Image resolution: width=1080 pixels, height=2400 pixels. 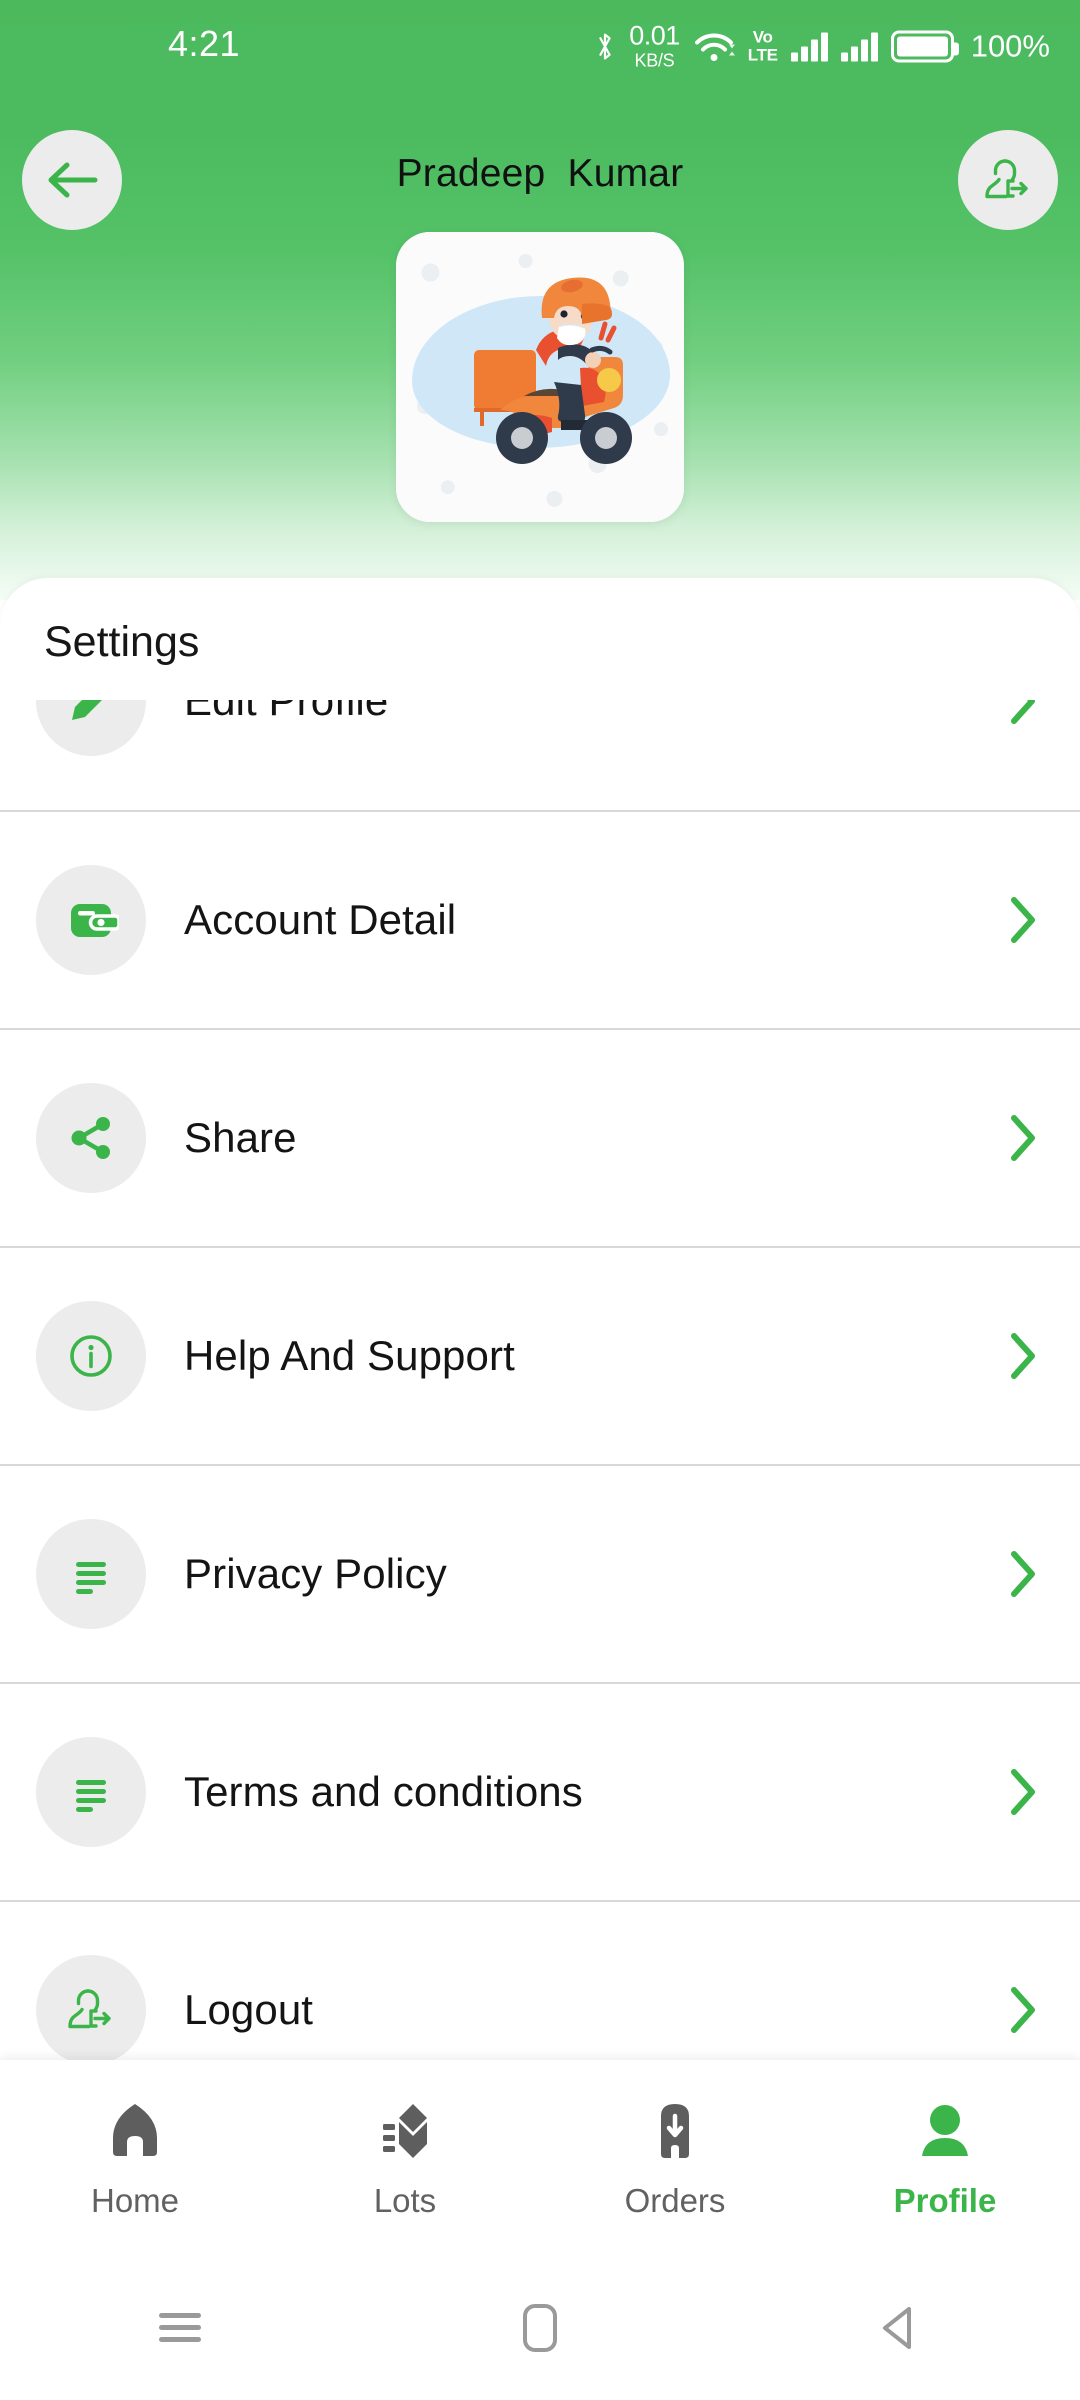 What do you see at coordinates (675, 2130) in the screenshot?
I see `orders-box-download-icon` at bounding box center [675, 2130].